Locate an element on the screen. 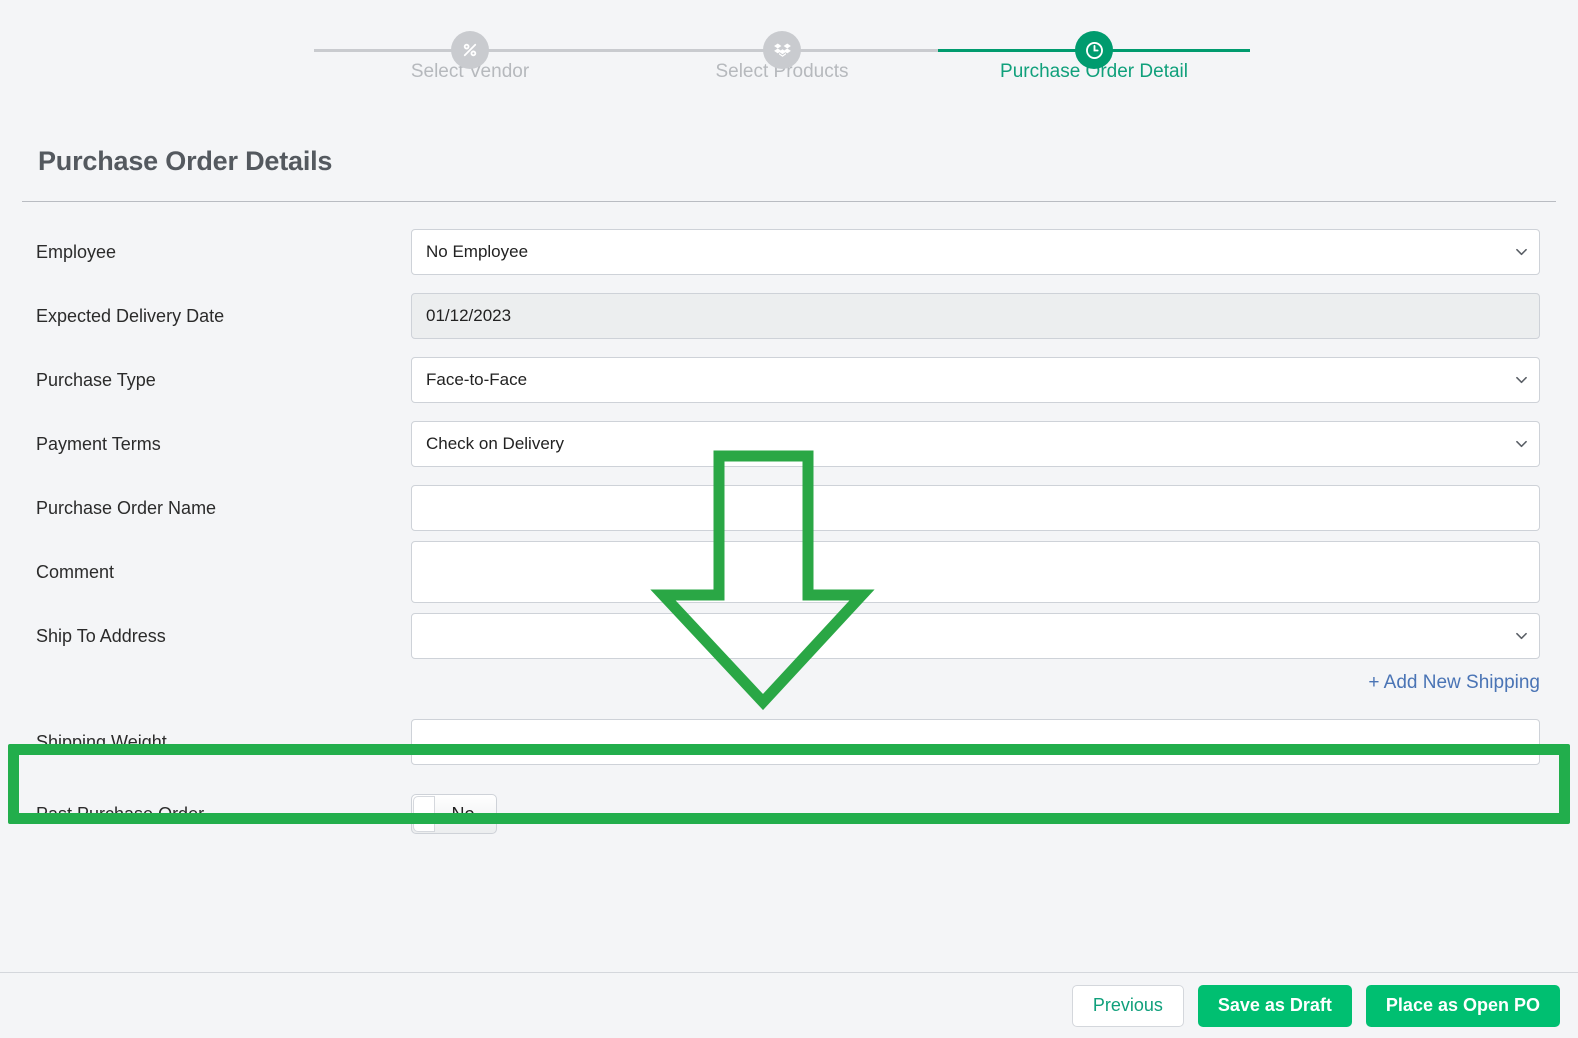 This screenshot has width=1578, height=1038. form-row-shipping-weight: Shipping Weight is located at coordinates (789, 742).